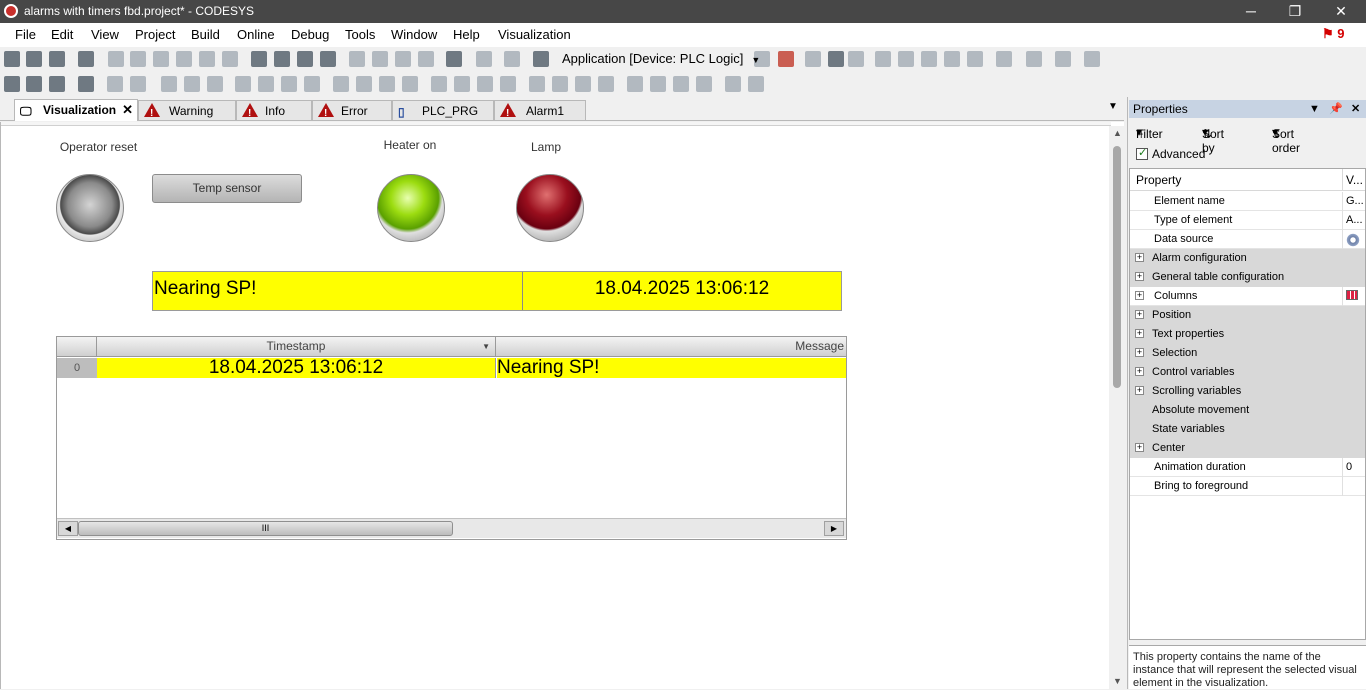 Image resolution: width=1366 pixels, height=690 pixels. I want to click on make-same-size-icon, so click(312, 84).